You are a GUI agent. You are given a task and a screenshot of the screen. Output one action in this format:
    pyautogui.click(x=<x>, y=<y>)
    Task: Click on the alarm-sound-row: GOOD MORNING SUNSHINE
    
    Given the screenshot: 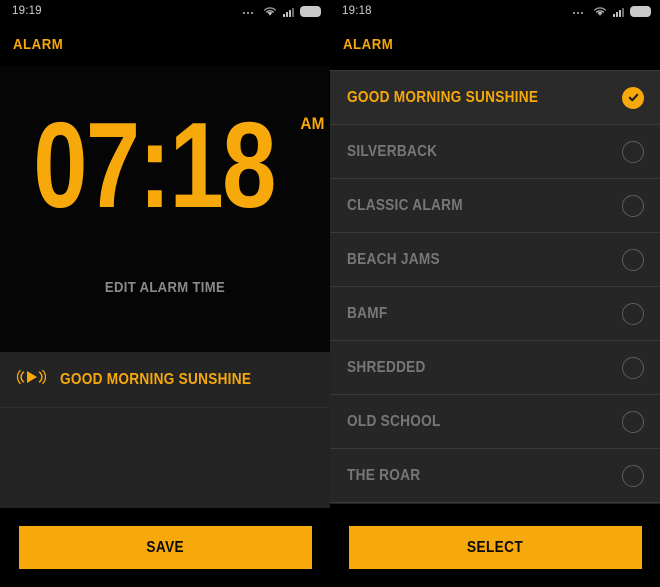 What is the action you would take?
    pyautogui.click(x=165, y=380)
    